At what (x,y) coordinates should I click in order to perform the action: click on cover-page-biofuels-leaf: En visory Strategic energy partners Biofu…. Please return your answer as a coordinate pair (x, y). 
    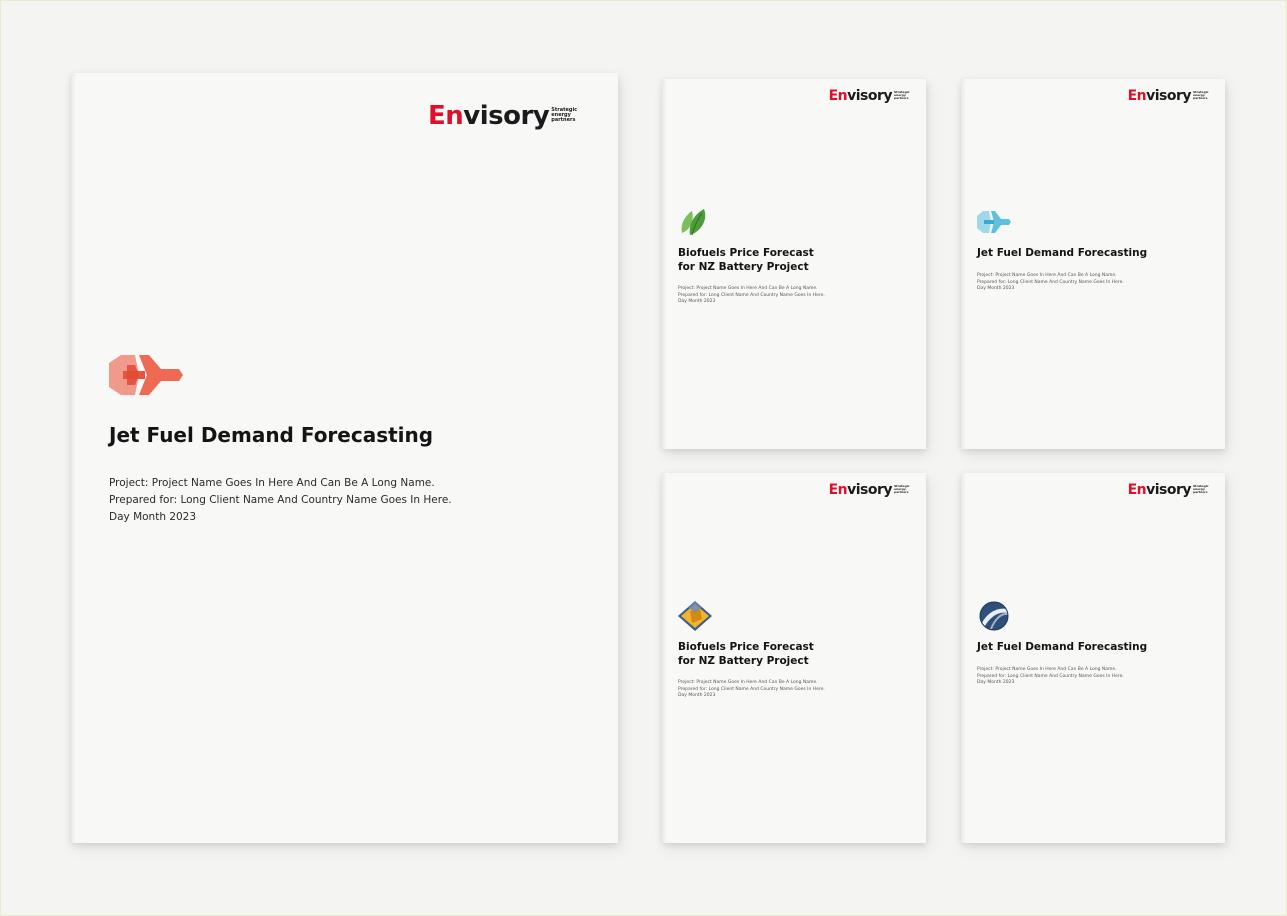
    Looking at the image, I should click on (794, 264).